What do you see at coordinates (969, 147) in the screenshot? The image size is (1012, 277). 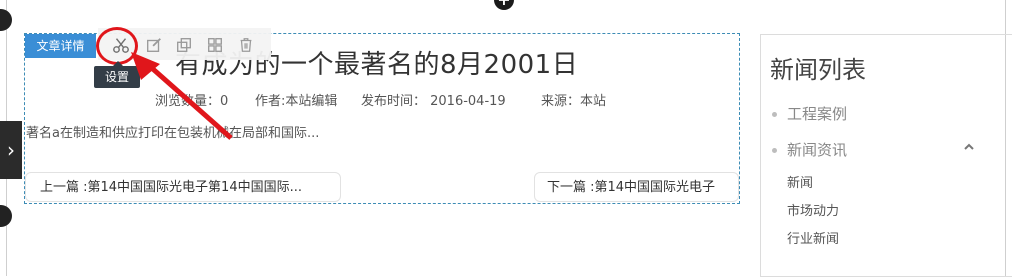 I see `chevron-up-icon` at bounding box center [969, 147].